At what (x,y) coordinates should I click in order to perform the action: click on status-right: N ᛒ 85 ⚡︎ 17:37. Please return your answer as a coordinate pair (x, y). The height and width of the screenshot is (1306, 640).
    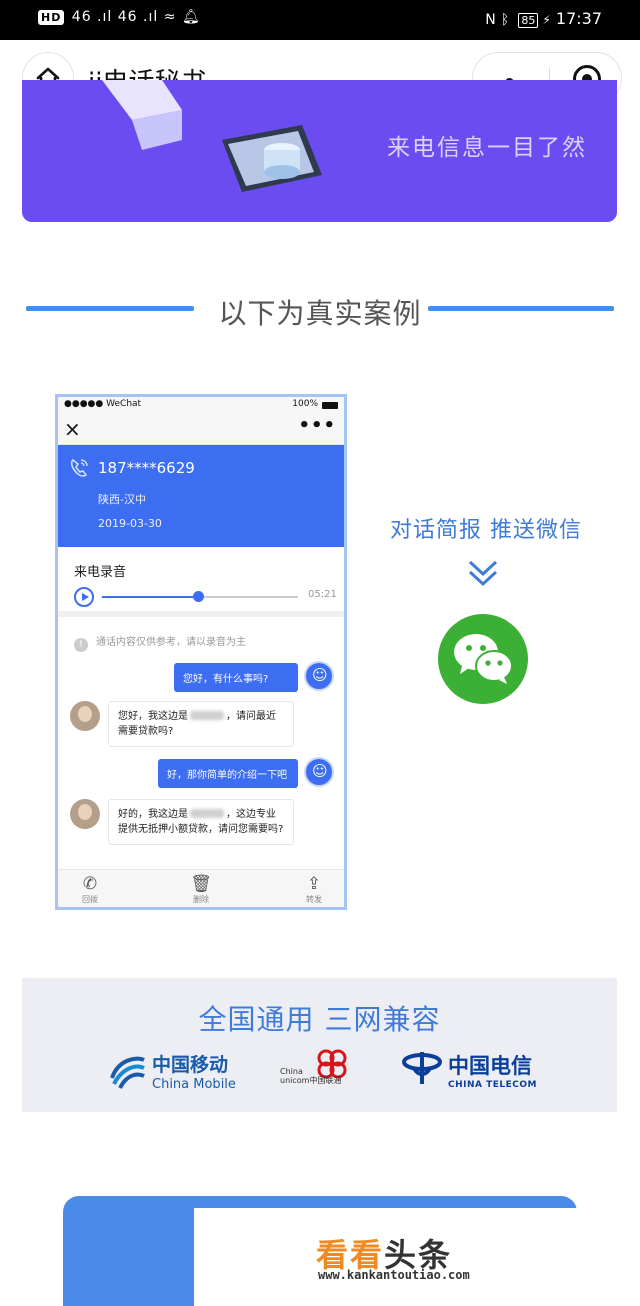
    Looking at the image, I should click on (543, 18).